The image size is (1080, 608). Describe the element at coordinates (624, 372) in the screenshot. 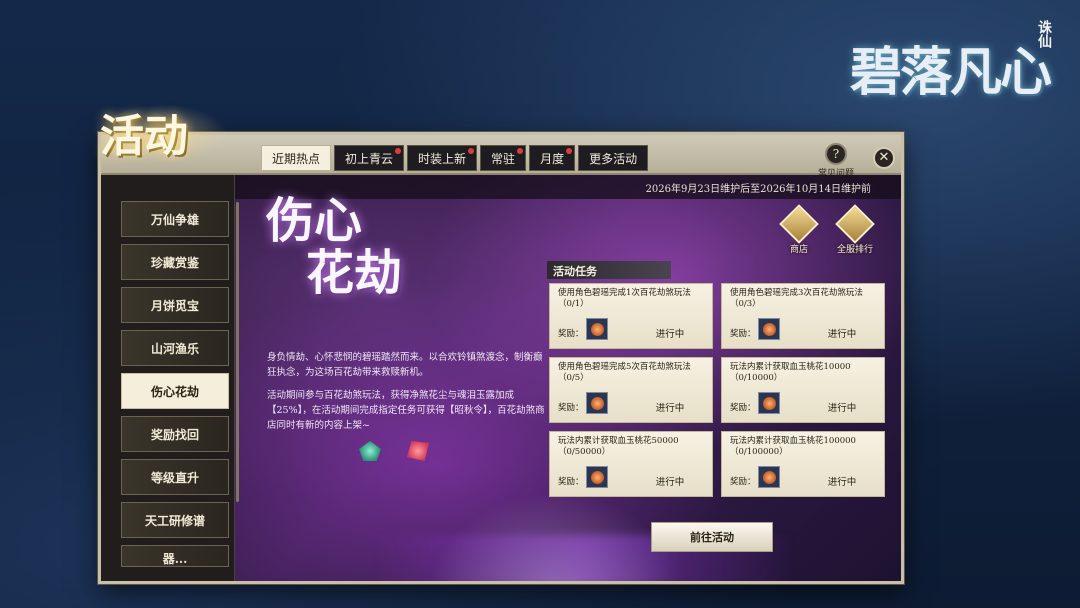

I see `task-description: 使用角色碧瑶完成5次百花劫煞玩法（0/5）` at that location.